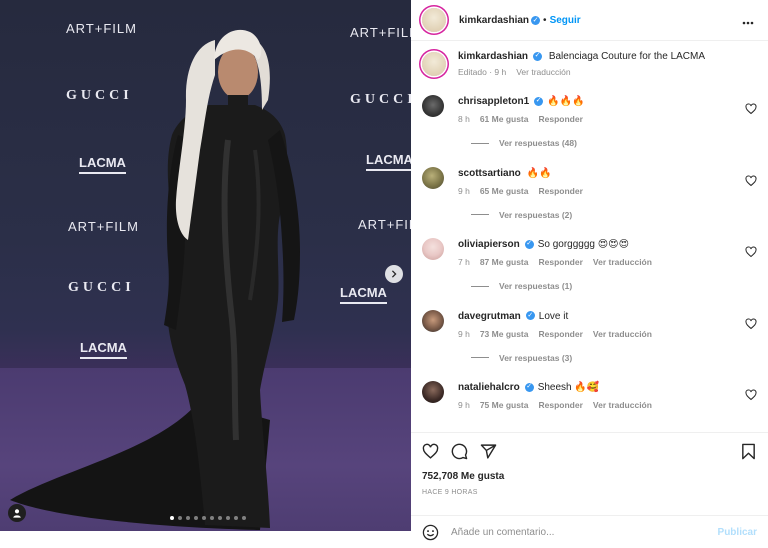  What do you see at coordinates (614, 286) in the screenshot?
I see `view-replies-button: Ver respuestas (1)` at bounding box center [614, 286].